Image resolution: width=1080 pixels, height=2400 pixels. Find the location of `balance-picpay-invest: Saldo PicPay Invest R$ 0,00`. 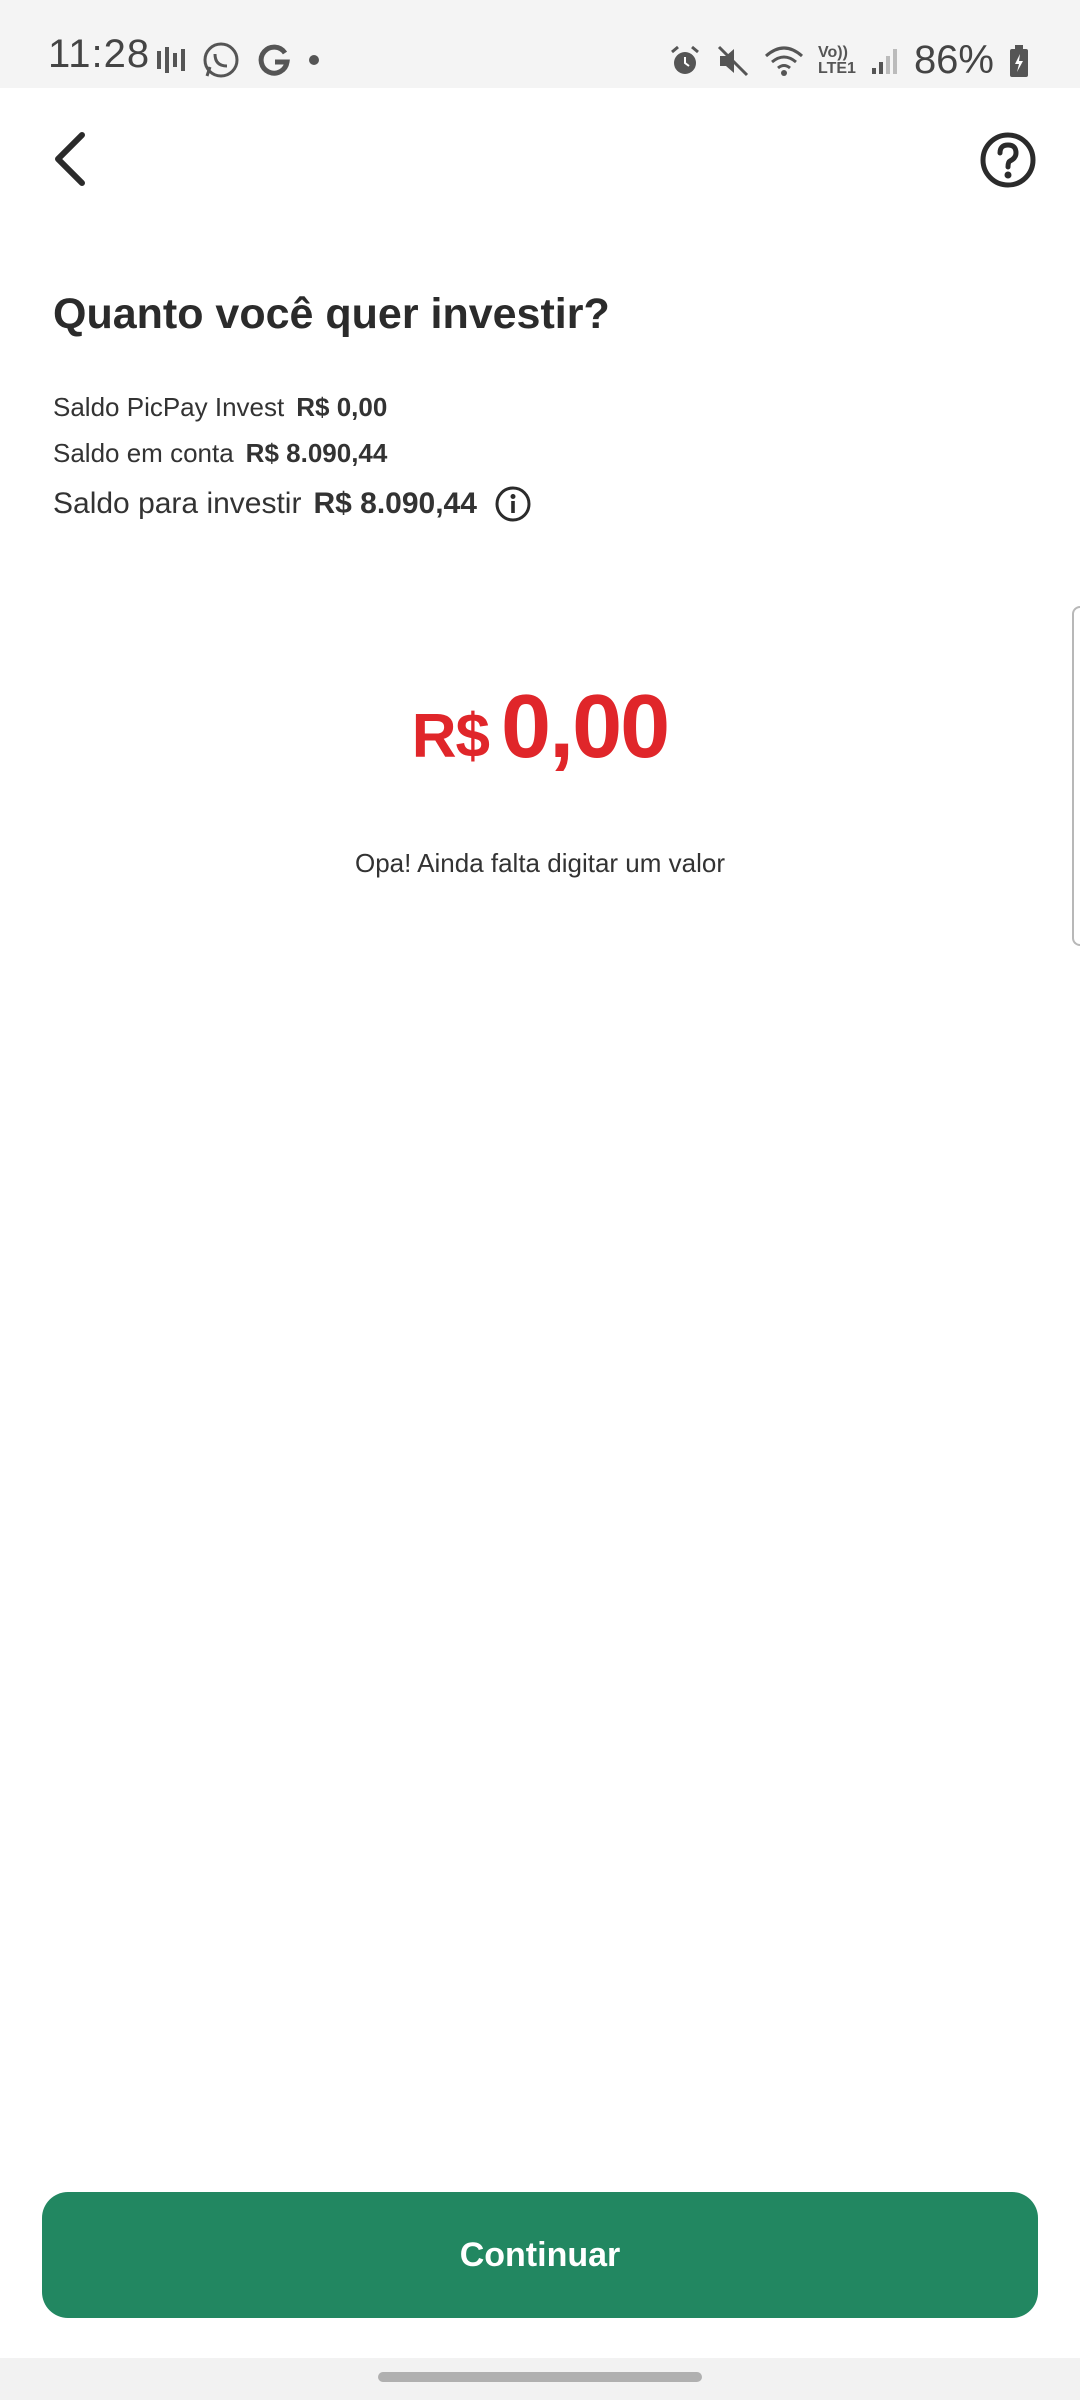

balance-picpay-invest: Saldo PicPay Invest R$ 0,00 is located at coordinates (220, 407).